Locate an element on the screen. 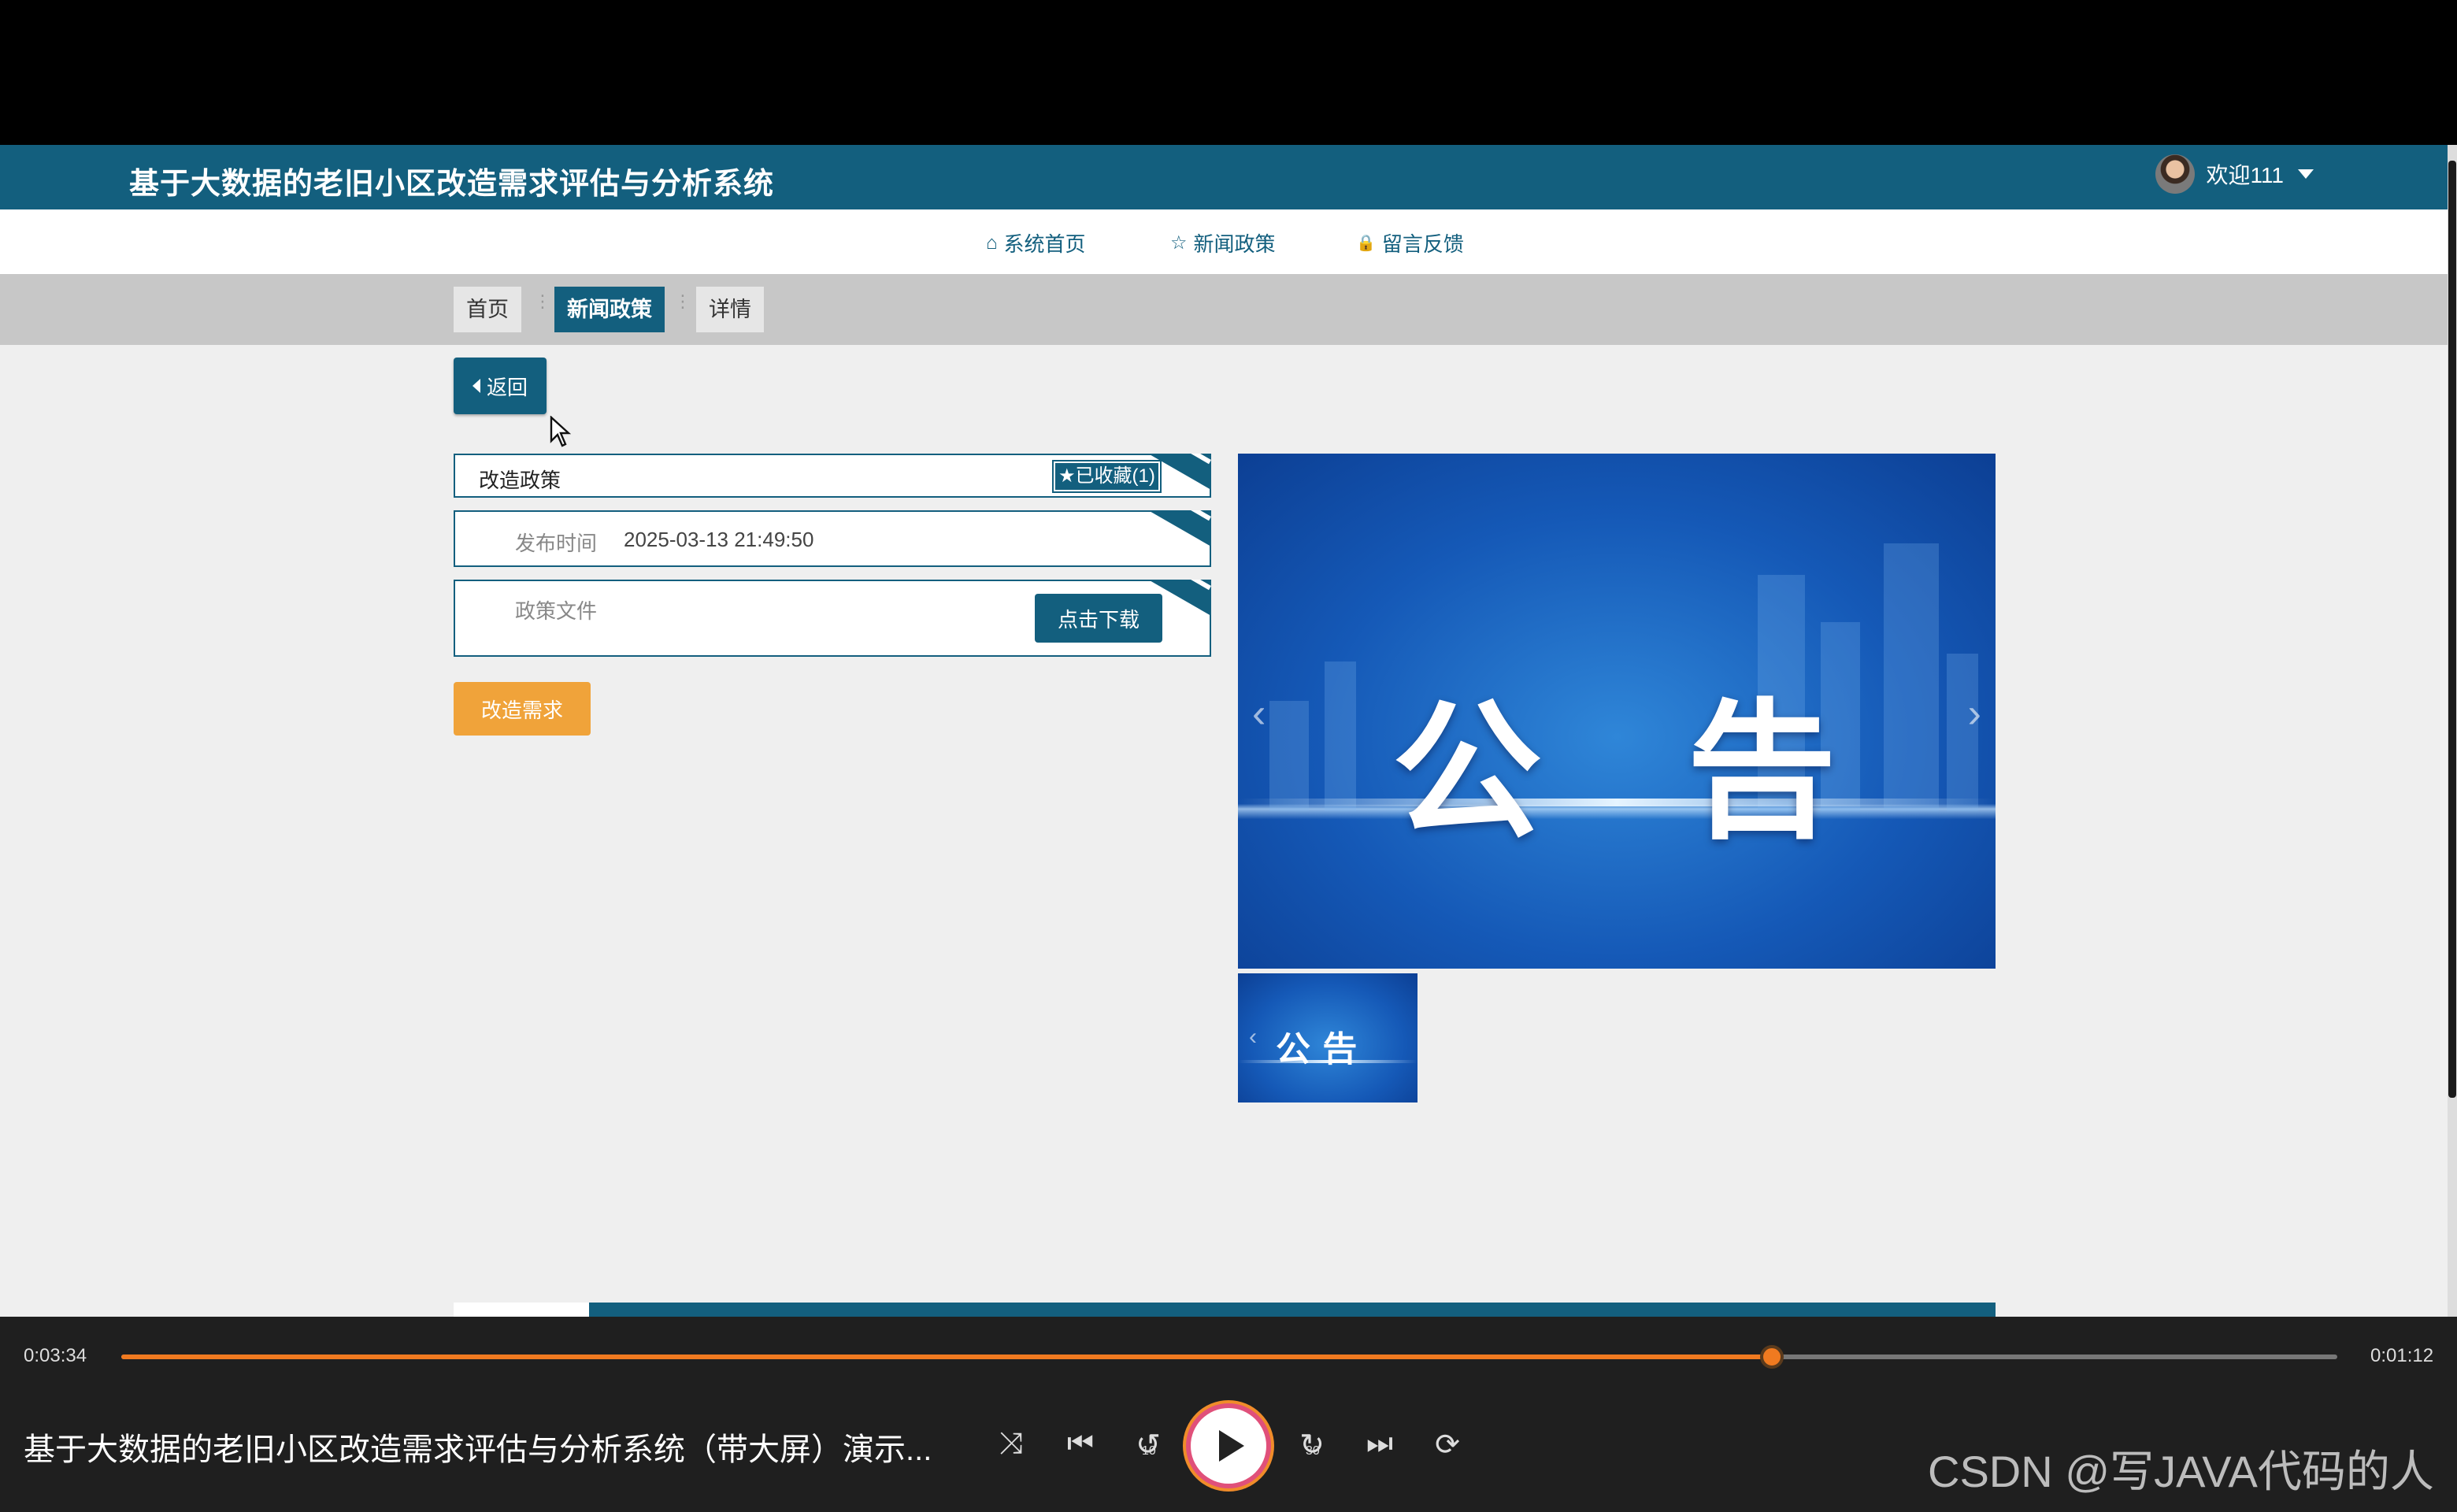 This screenshot has height=1512, width=2457. banner-char-1: 公 is located at coordinates (1467, 772).